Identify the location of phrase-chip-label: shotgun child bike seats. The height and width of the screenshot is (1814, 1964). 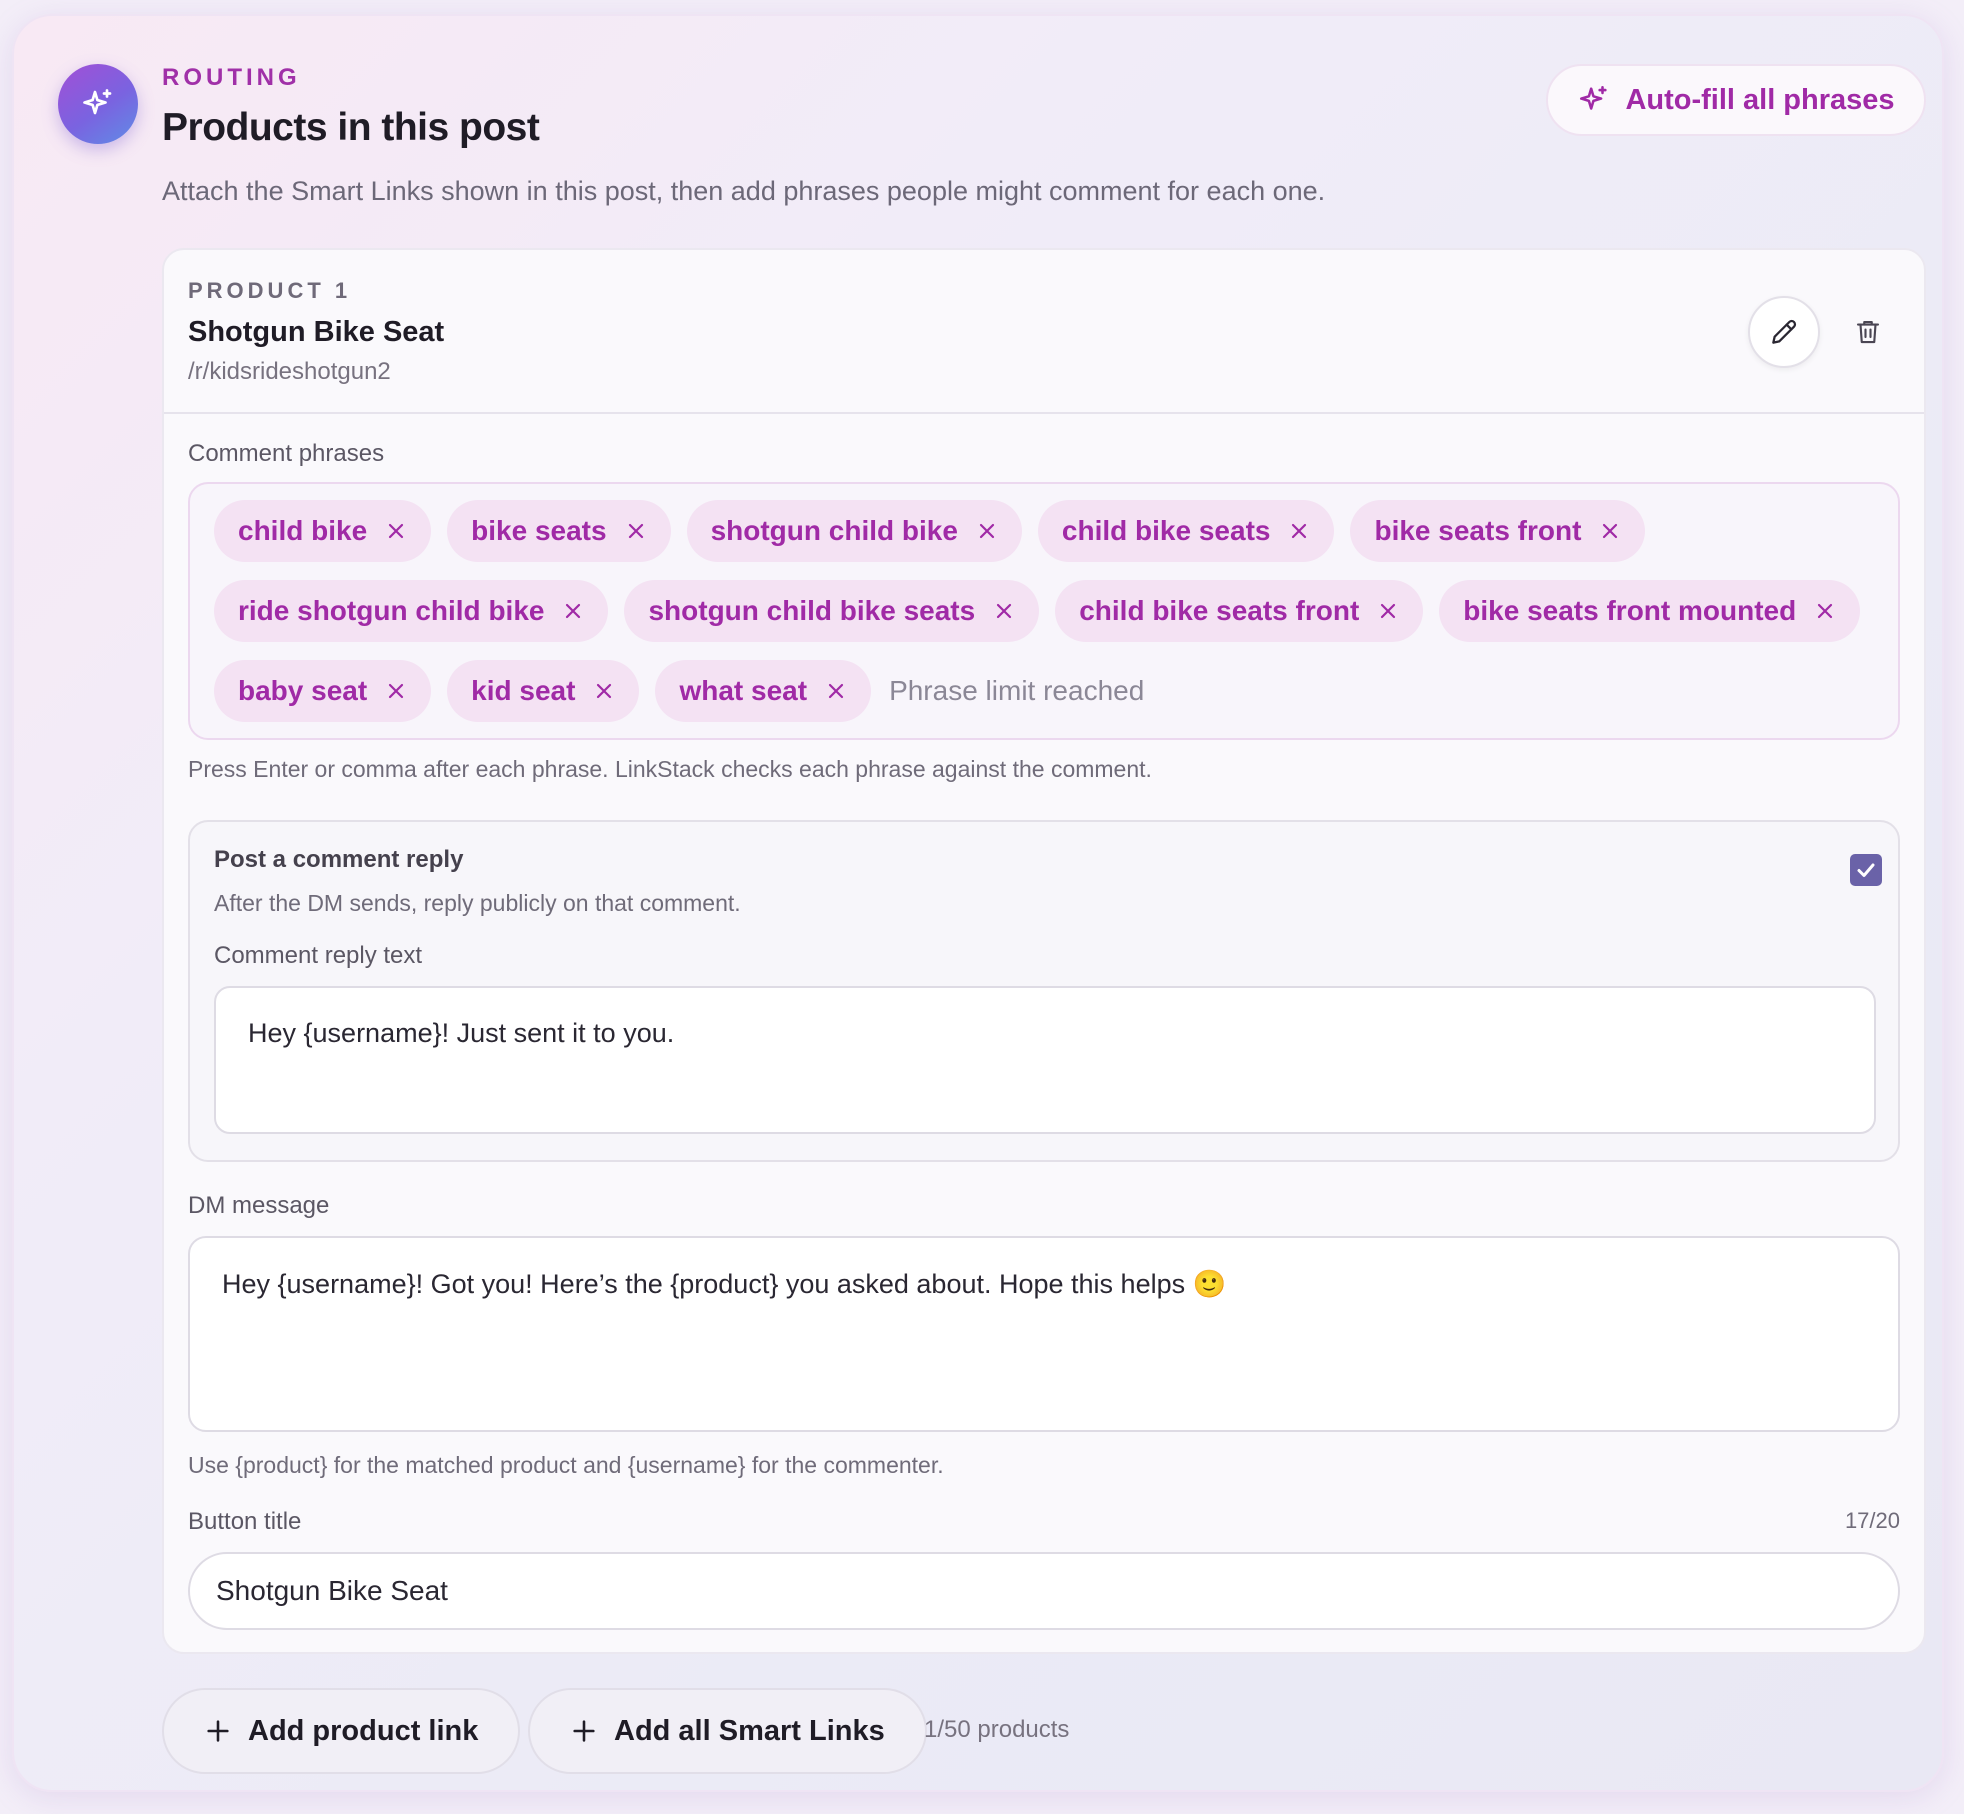
(812, 610).